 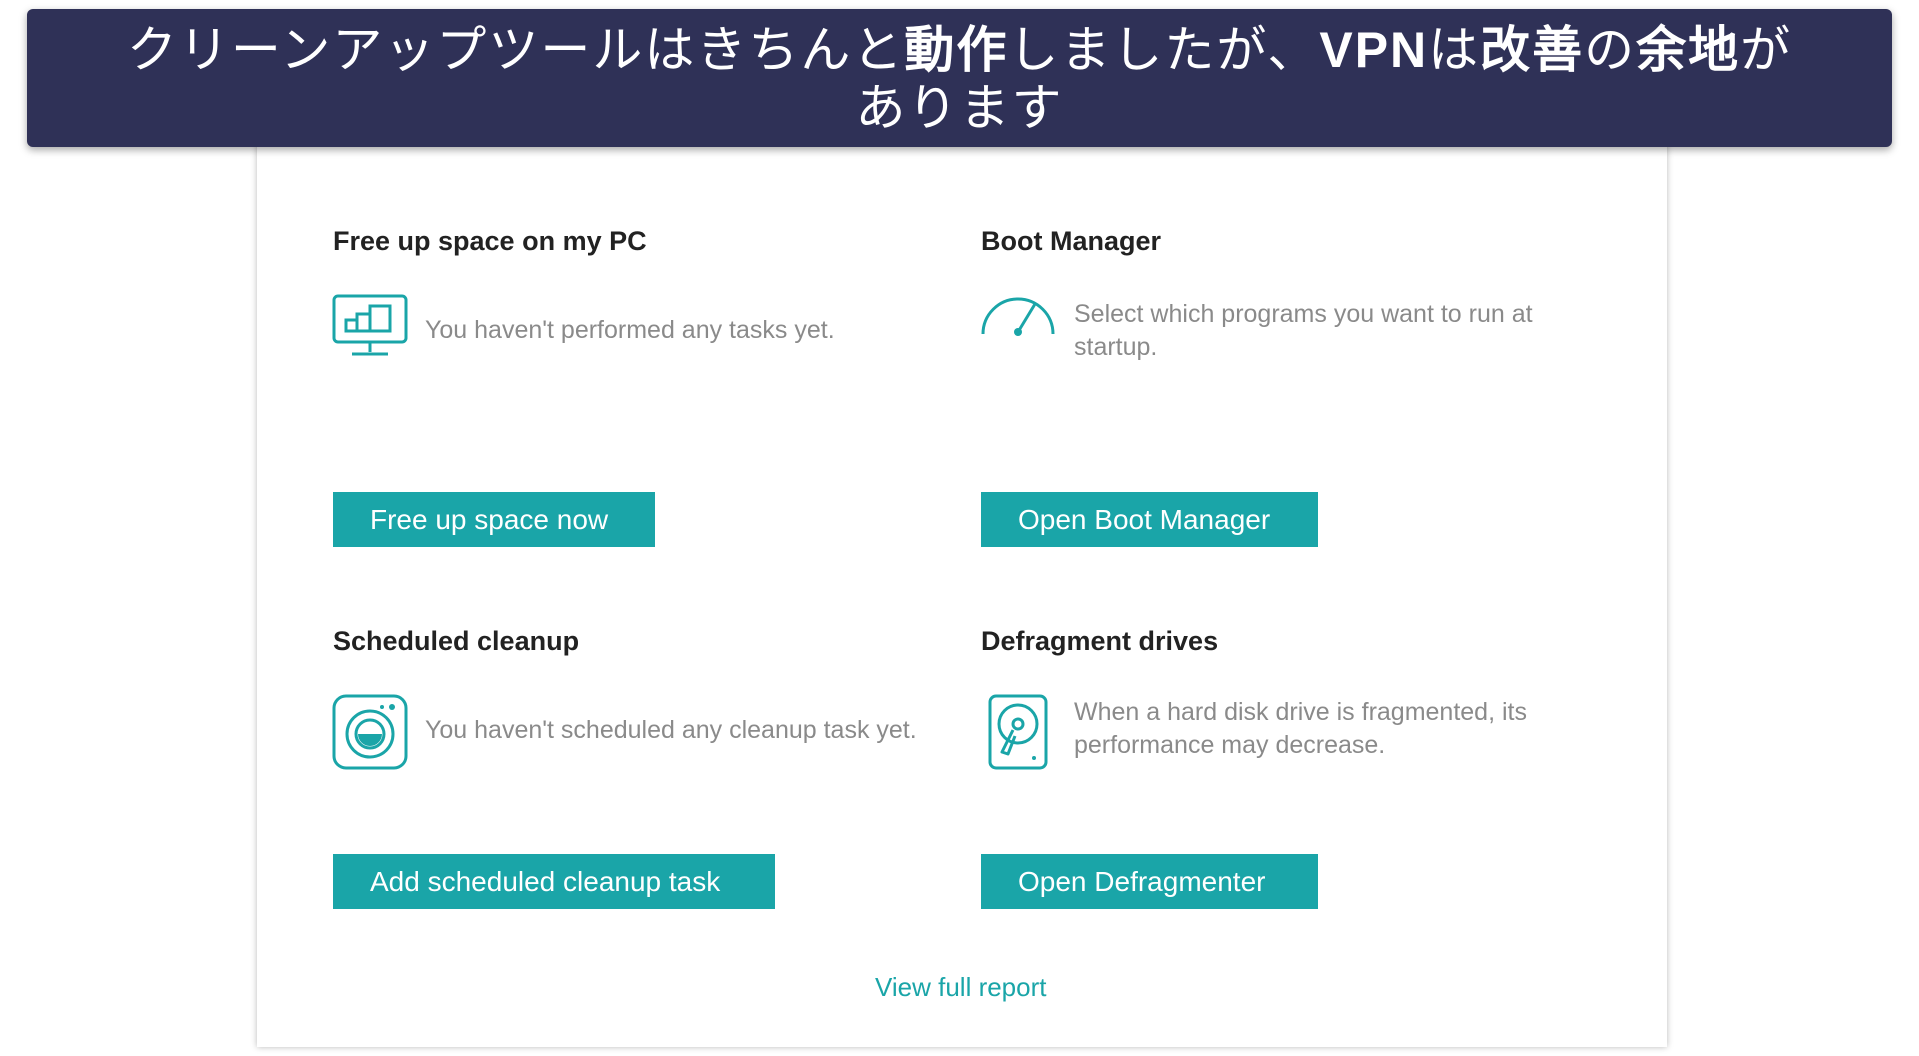 What do you see at coordinates (630, 330) in the screenshot?
I see `free-space-description: You haven't performed any tasks yet.` at bounding box center [630, 330].